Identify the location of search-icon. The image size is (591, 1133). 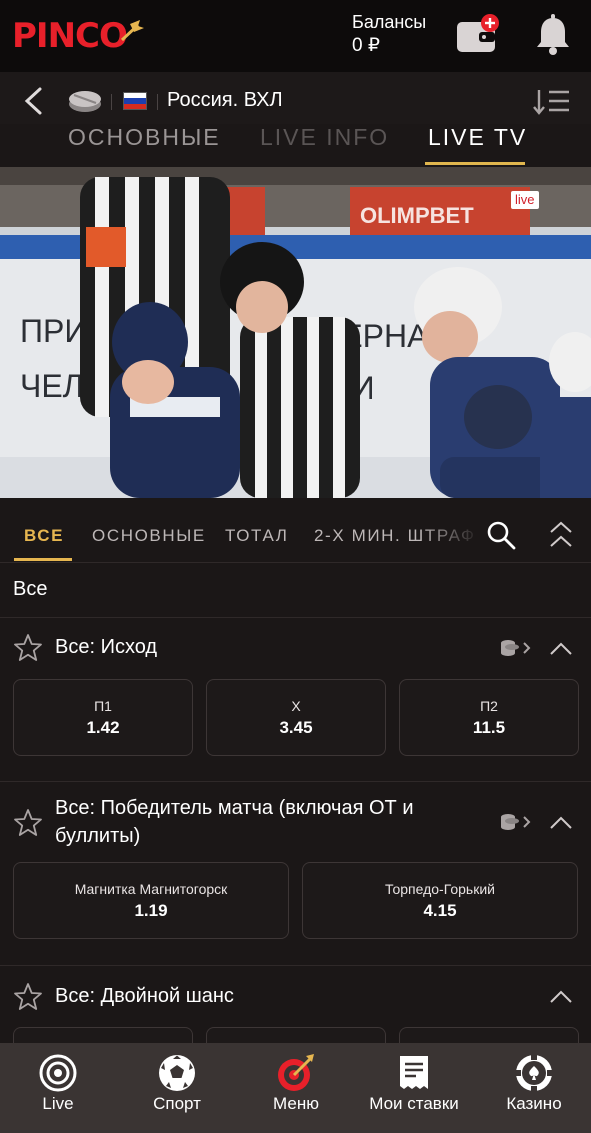
(501, 535).